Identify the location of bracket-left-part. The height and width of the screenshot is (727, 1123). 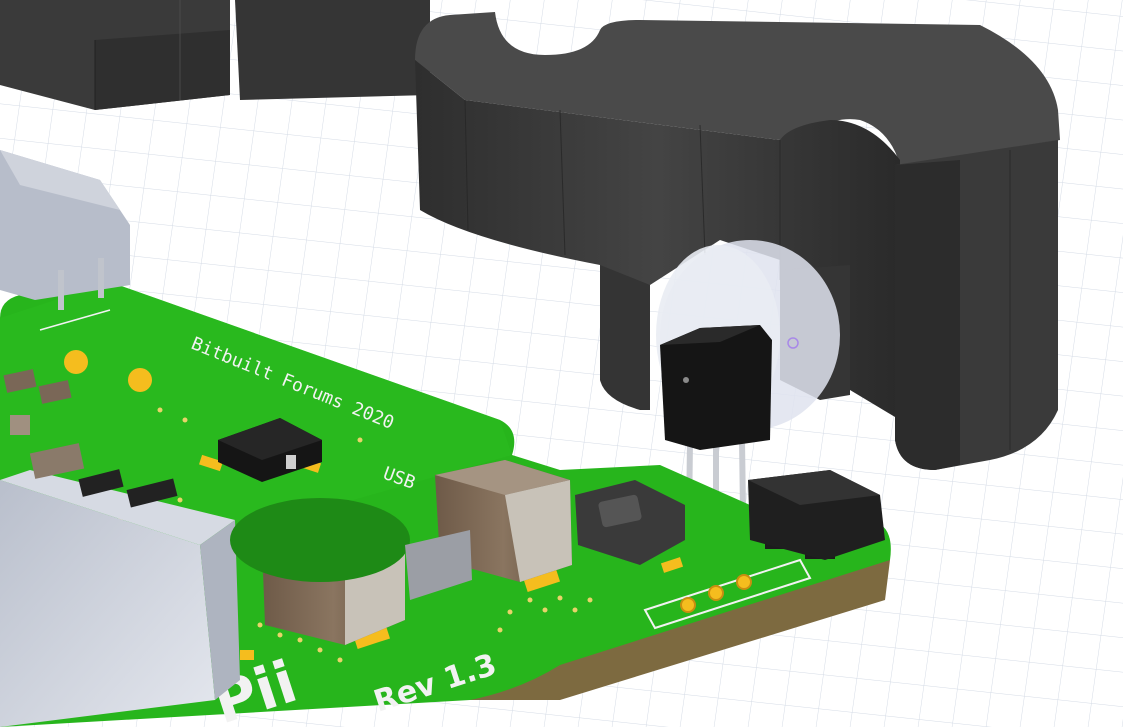
(215, 55).